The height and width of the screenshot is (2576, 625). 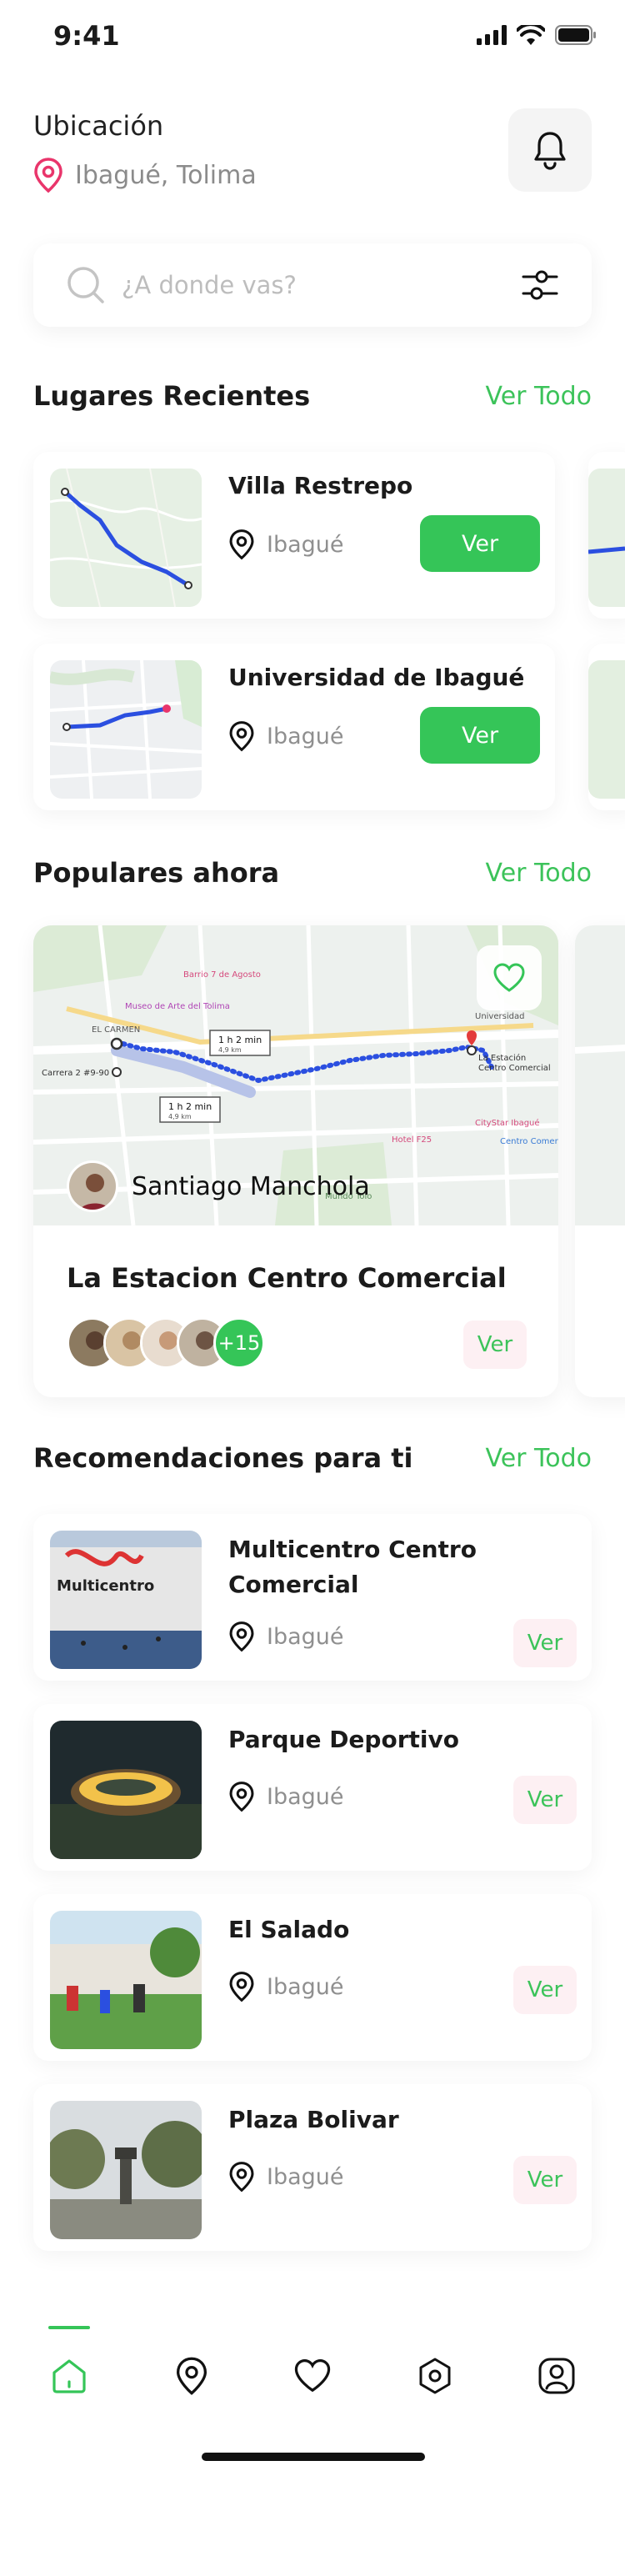 I want to click on location-value: Ibagué, Tolima, so click(x=166, y=175).